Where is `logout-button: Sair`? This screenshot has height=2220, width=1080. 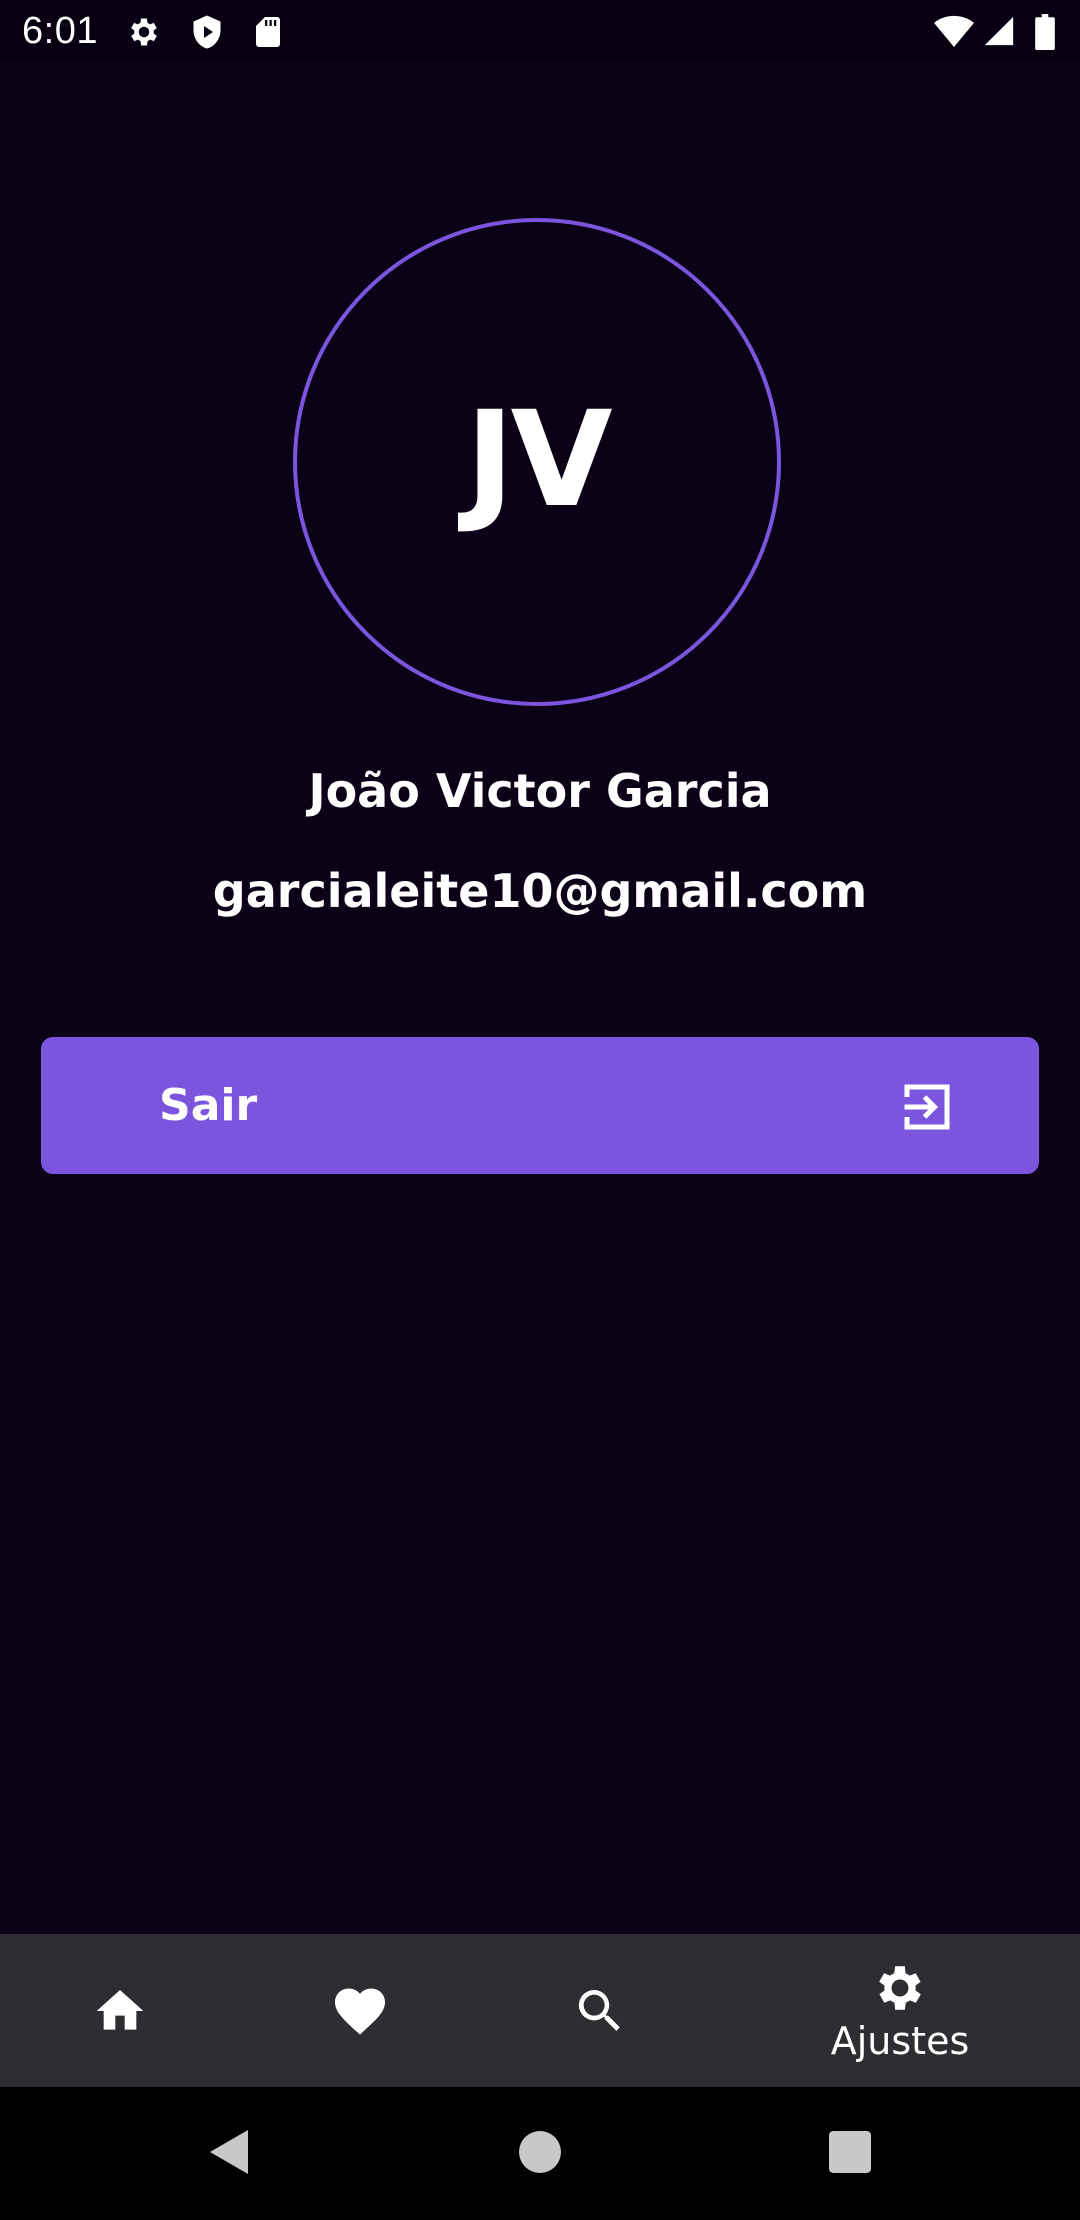
logout-button: Sair is located at coordinates (540, 1105).